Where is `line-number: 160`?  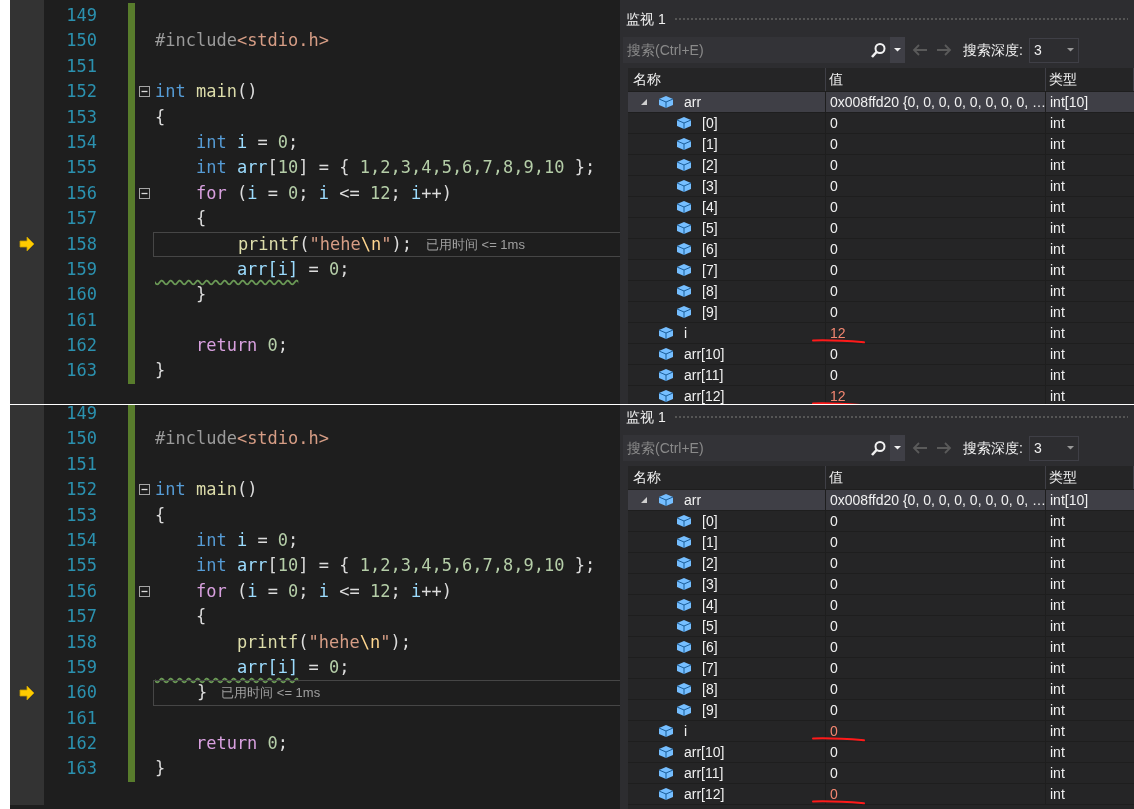 line-number: 160 is located at coordinates (81, 294).